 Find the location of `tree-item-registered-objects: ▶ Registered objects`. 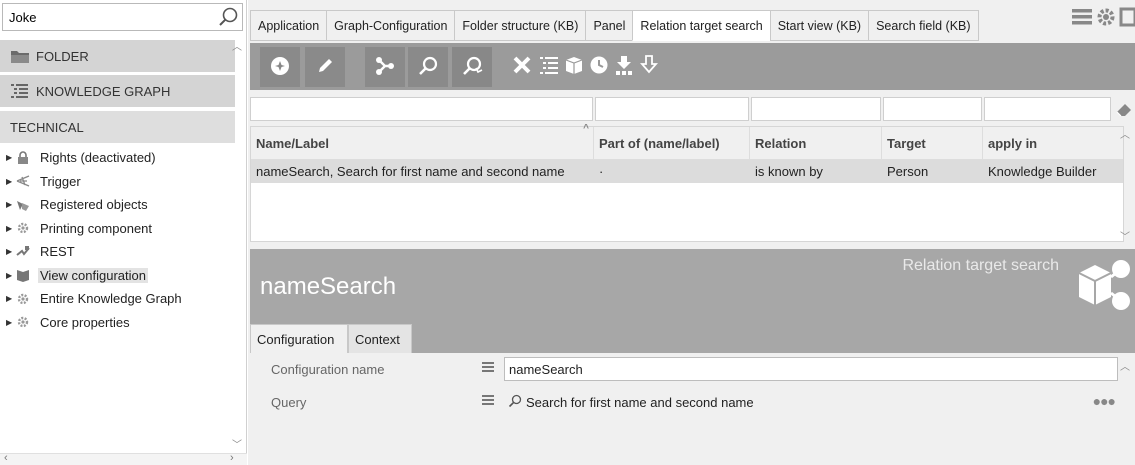

tree-item-registered-objects: ▶ Registered objects is located at coordinates (117, 205).